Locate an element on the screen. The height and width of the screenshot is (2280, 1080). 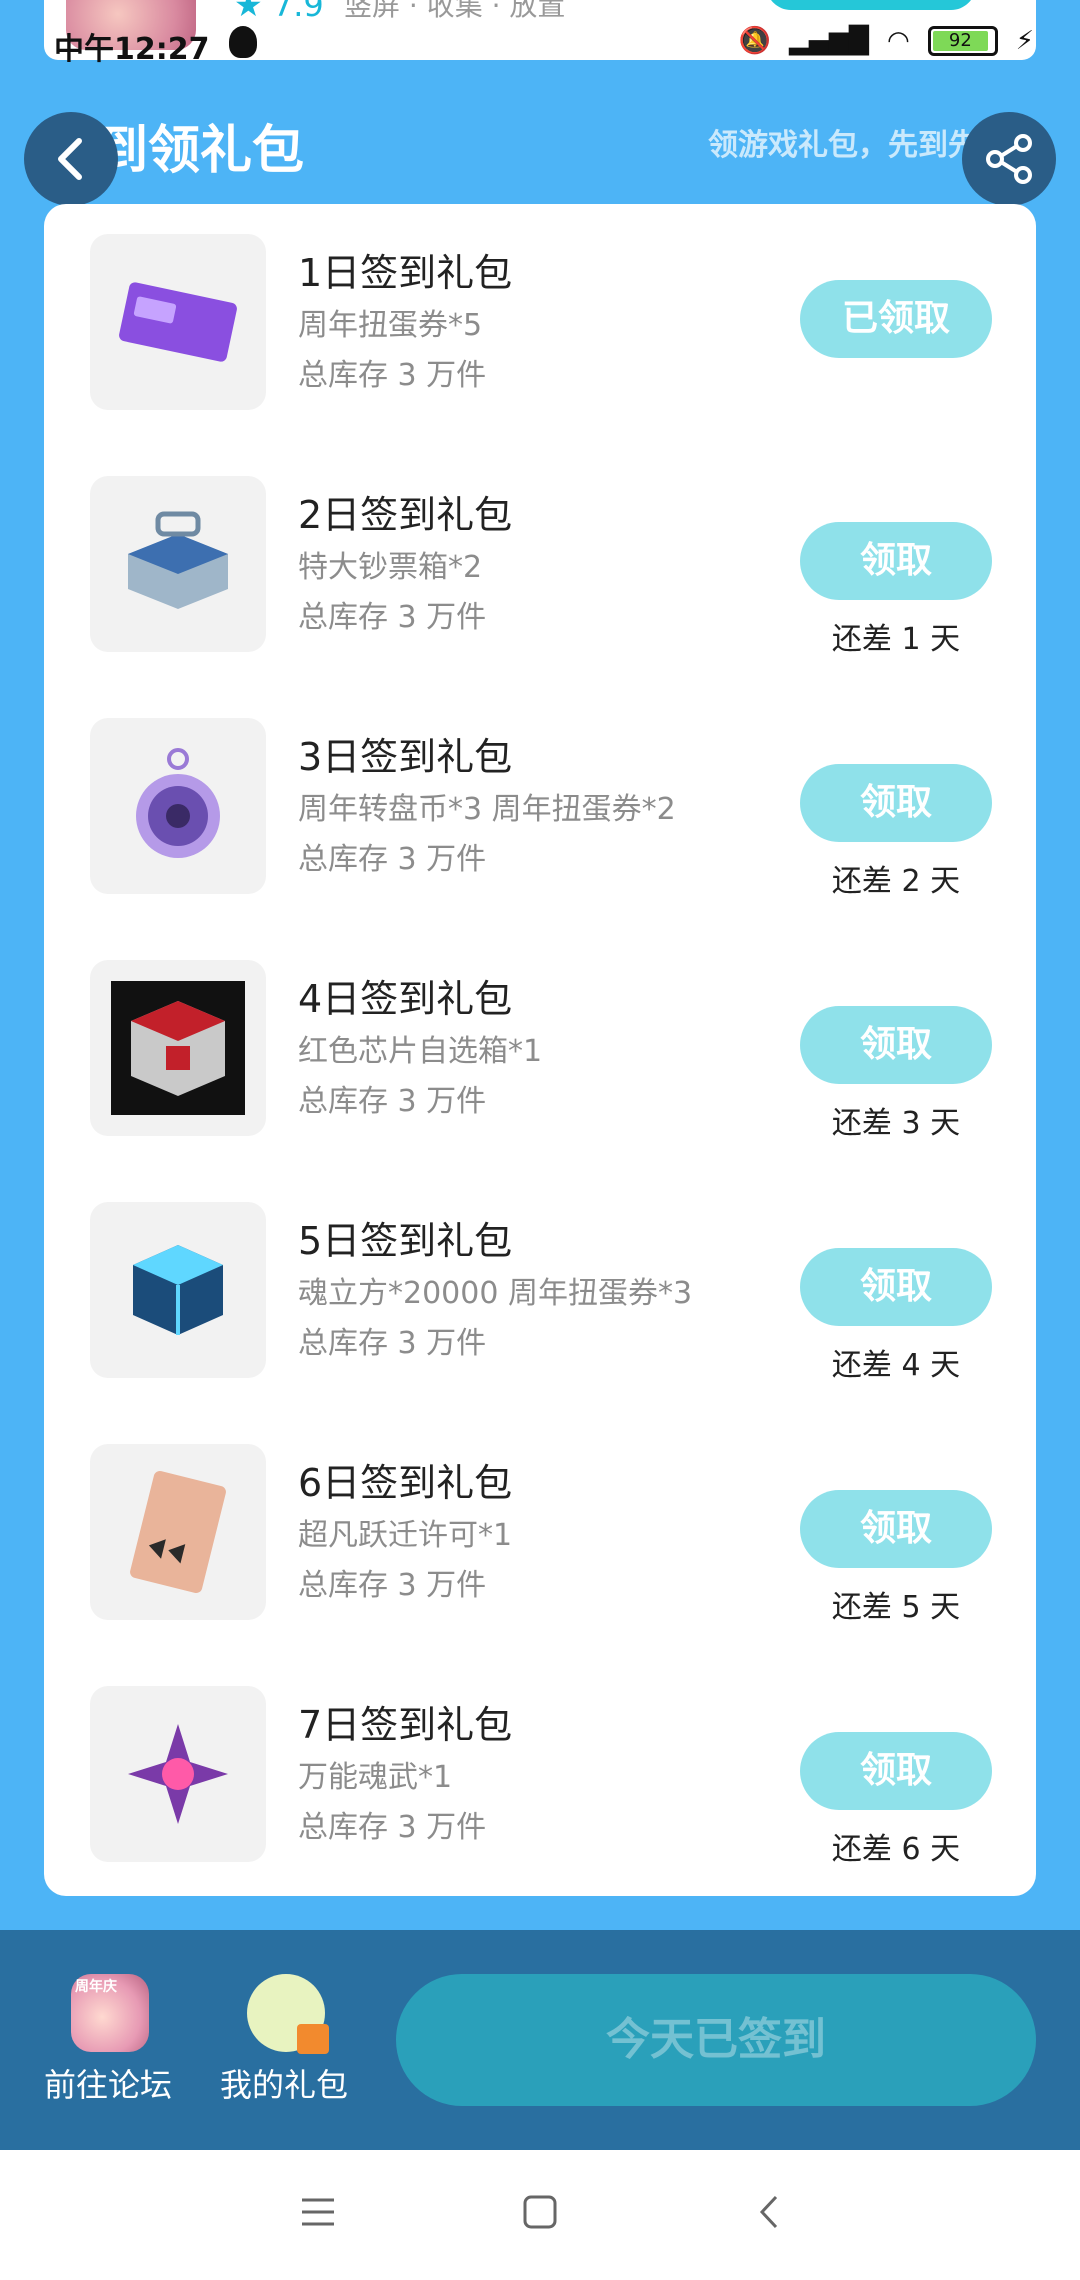
battery-icon: 92 is located at coordinates (962, 41).